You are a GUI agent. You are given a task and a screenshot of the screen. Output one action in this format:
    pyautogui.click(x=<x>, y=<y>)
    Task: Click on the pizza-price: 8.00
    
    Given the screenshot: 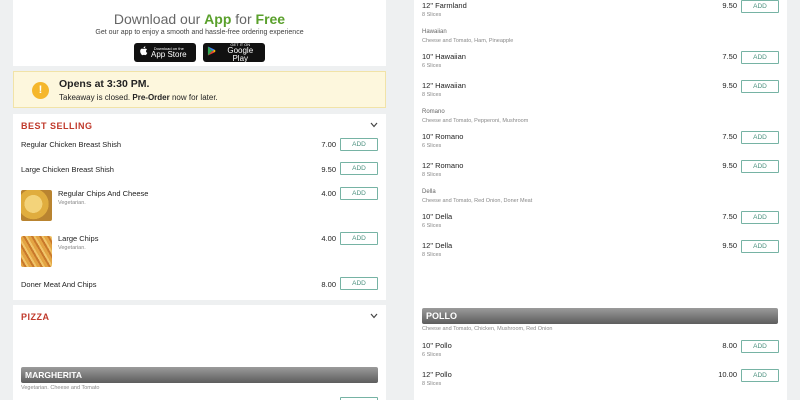 What is the action you would take?
    pyautogui.click(x=729, y=345)
    